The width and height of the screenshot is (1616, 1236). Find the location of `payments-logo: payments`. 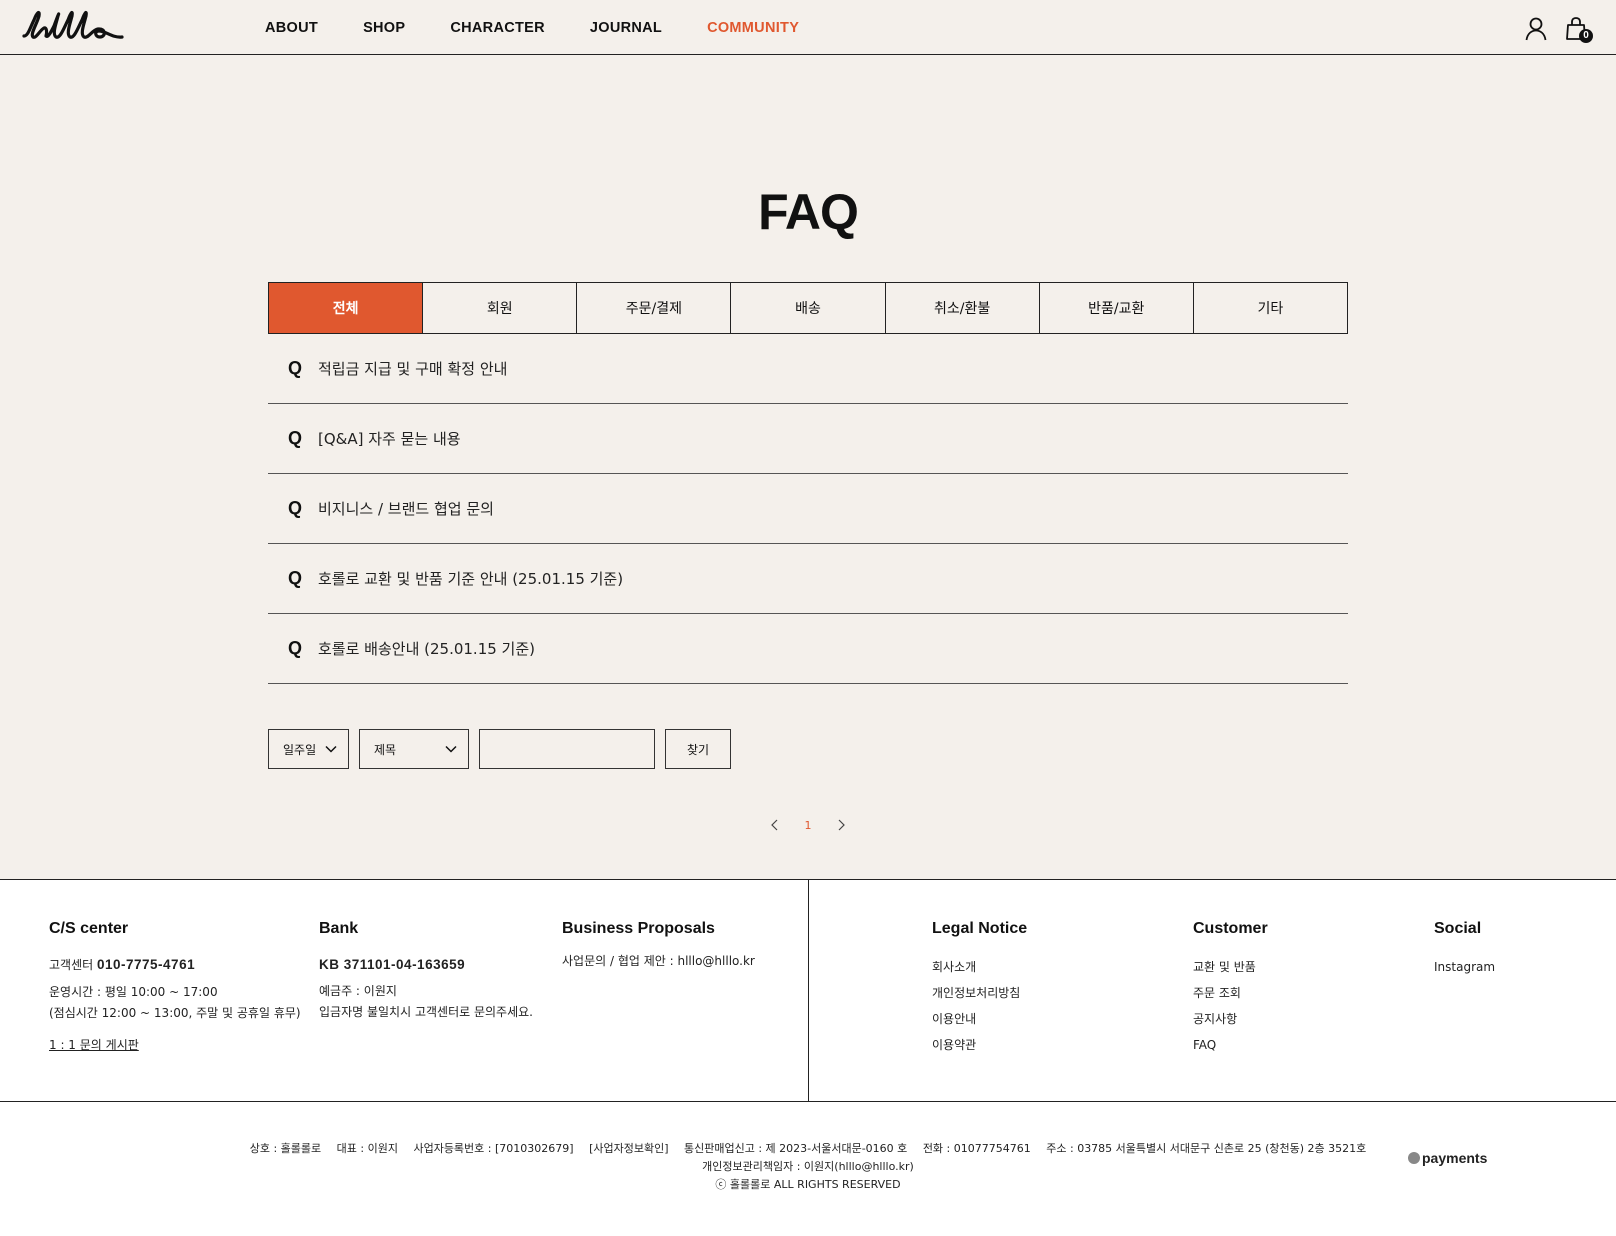

payments-logo: payments is located at coordinates (1447, 1158).